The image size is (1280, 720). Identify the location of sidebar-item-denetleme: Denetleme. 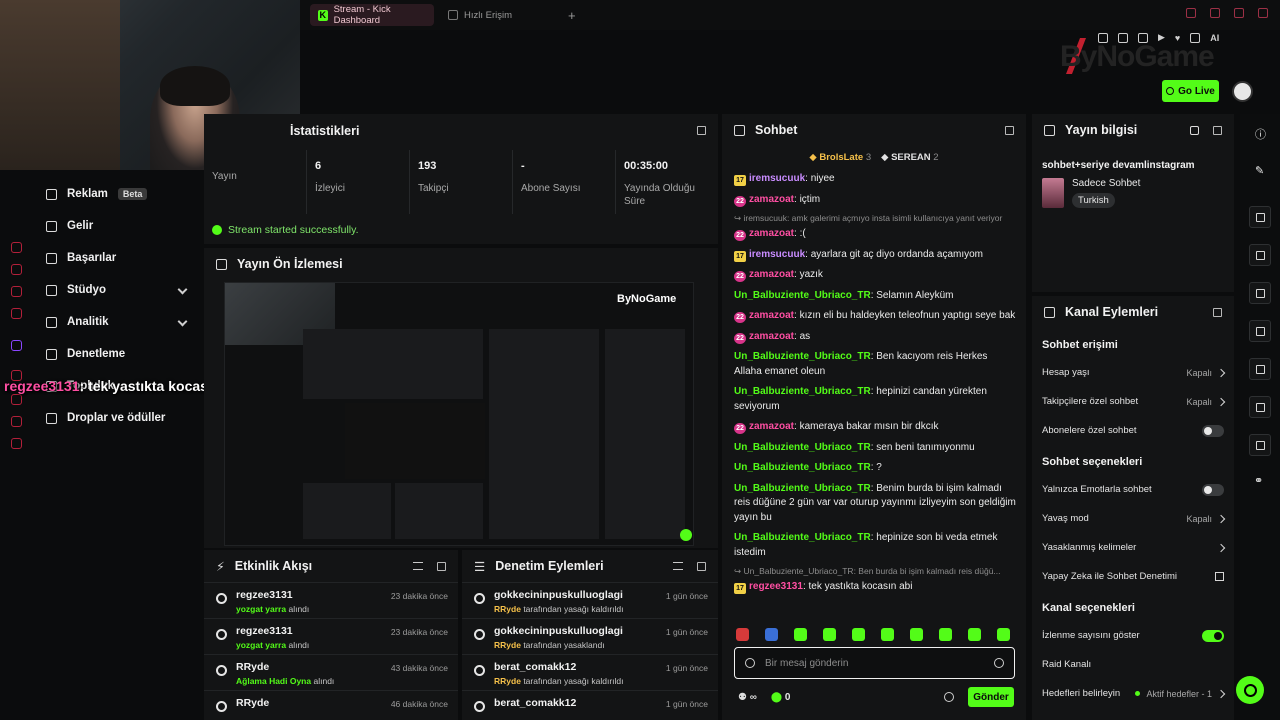
(116, 354).